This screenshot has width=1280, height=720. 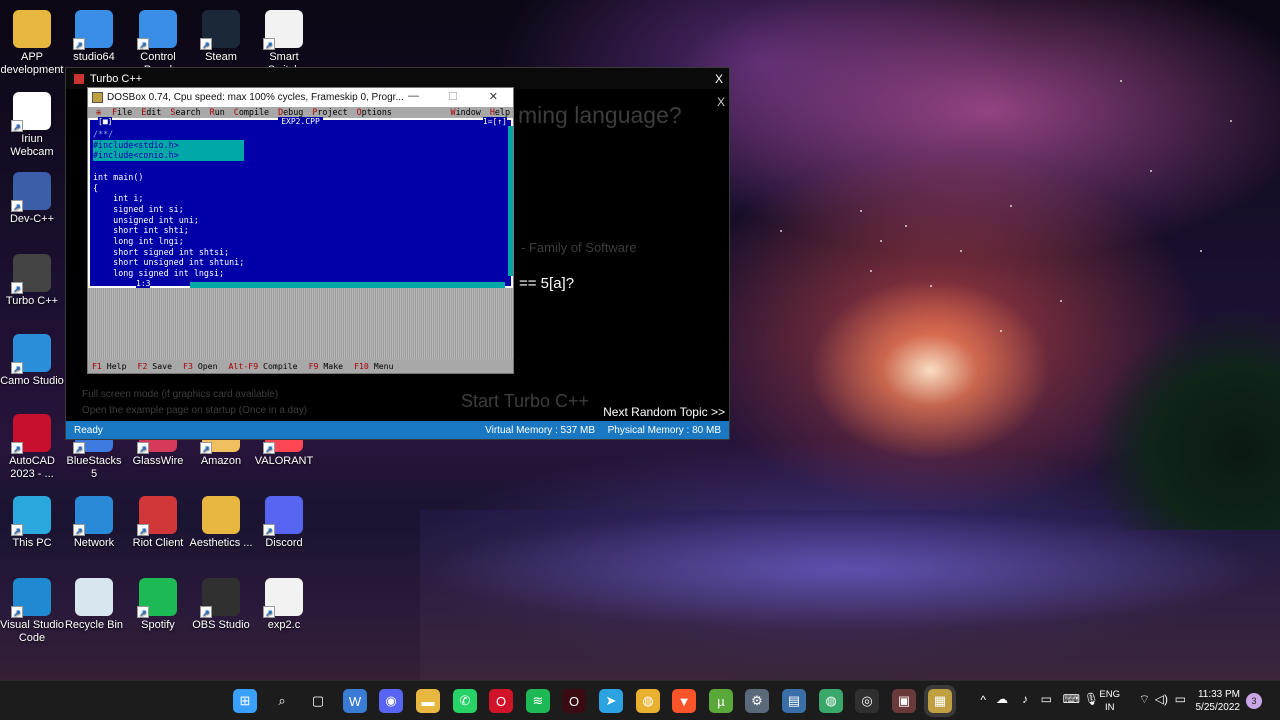 What do you see at coordinates (221, 35) in the screenshot?
I see `desktop-icon: ↗ Steam` at bounding box center [221, 35].